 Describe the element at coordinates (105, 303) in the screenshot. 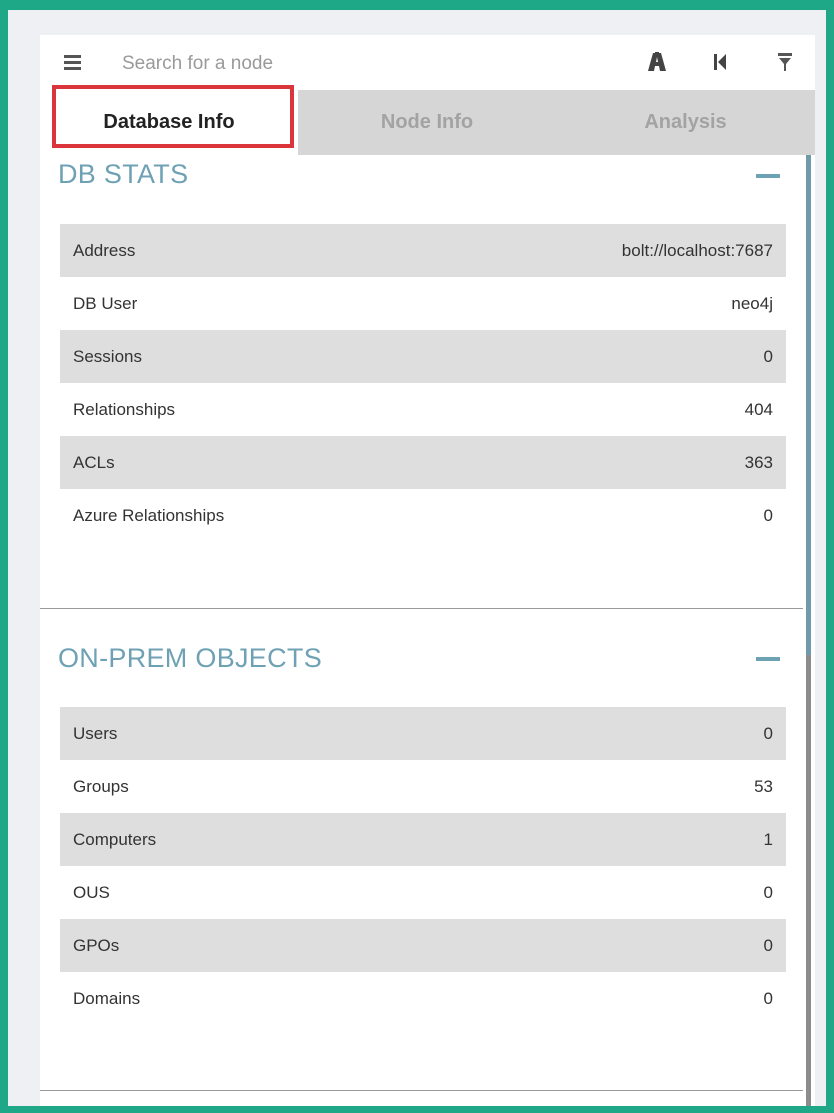

I see `row-label: DB User` at that location.